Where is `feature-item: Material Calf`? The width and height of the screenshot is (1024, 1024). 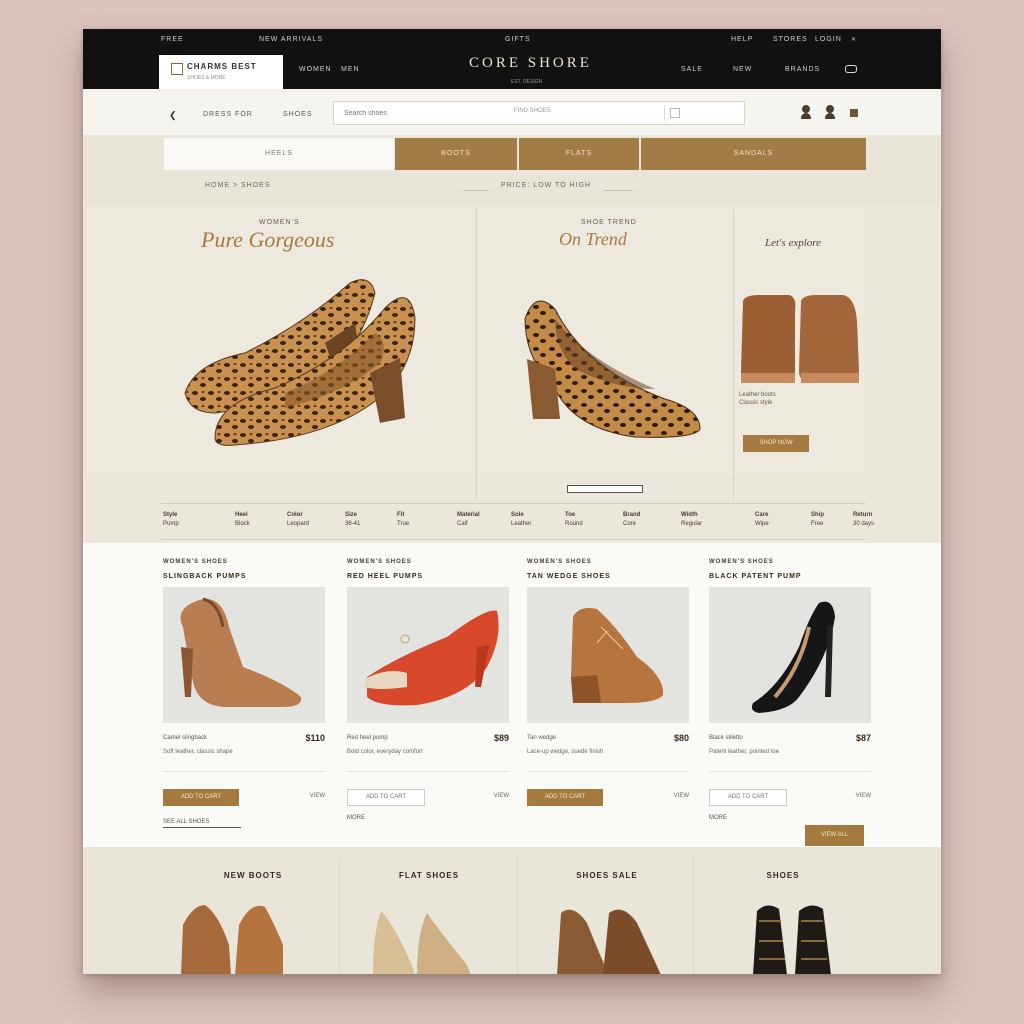 feature-item: Material Calf is located at coordinates (468, 520).